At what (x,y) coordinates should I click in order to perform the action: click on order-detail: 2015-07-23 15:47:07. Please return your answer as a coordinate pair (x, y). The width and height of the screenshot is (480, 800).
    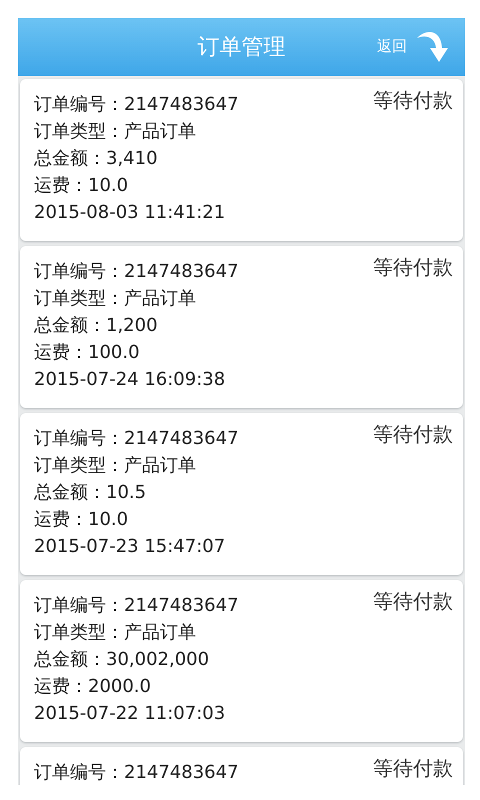
    Looking at the image, I should click on (130, 547).